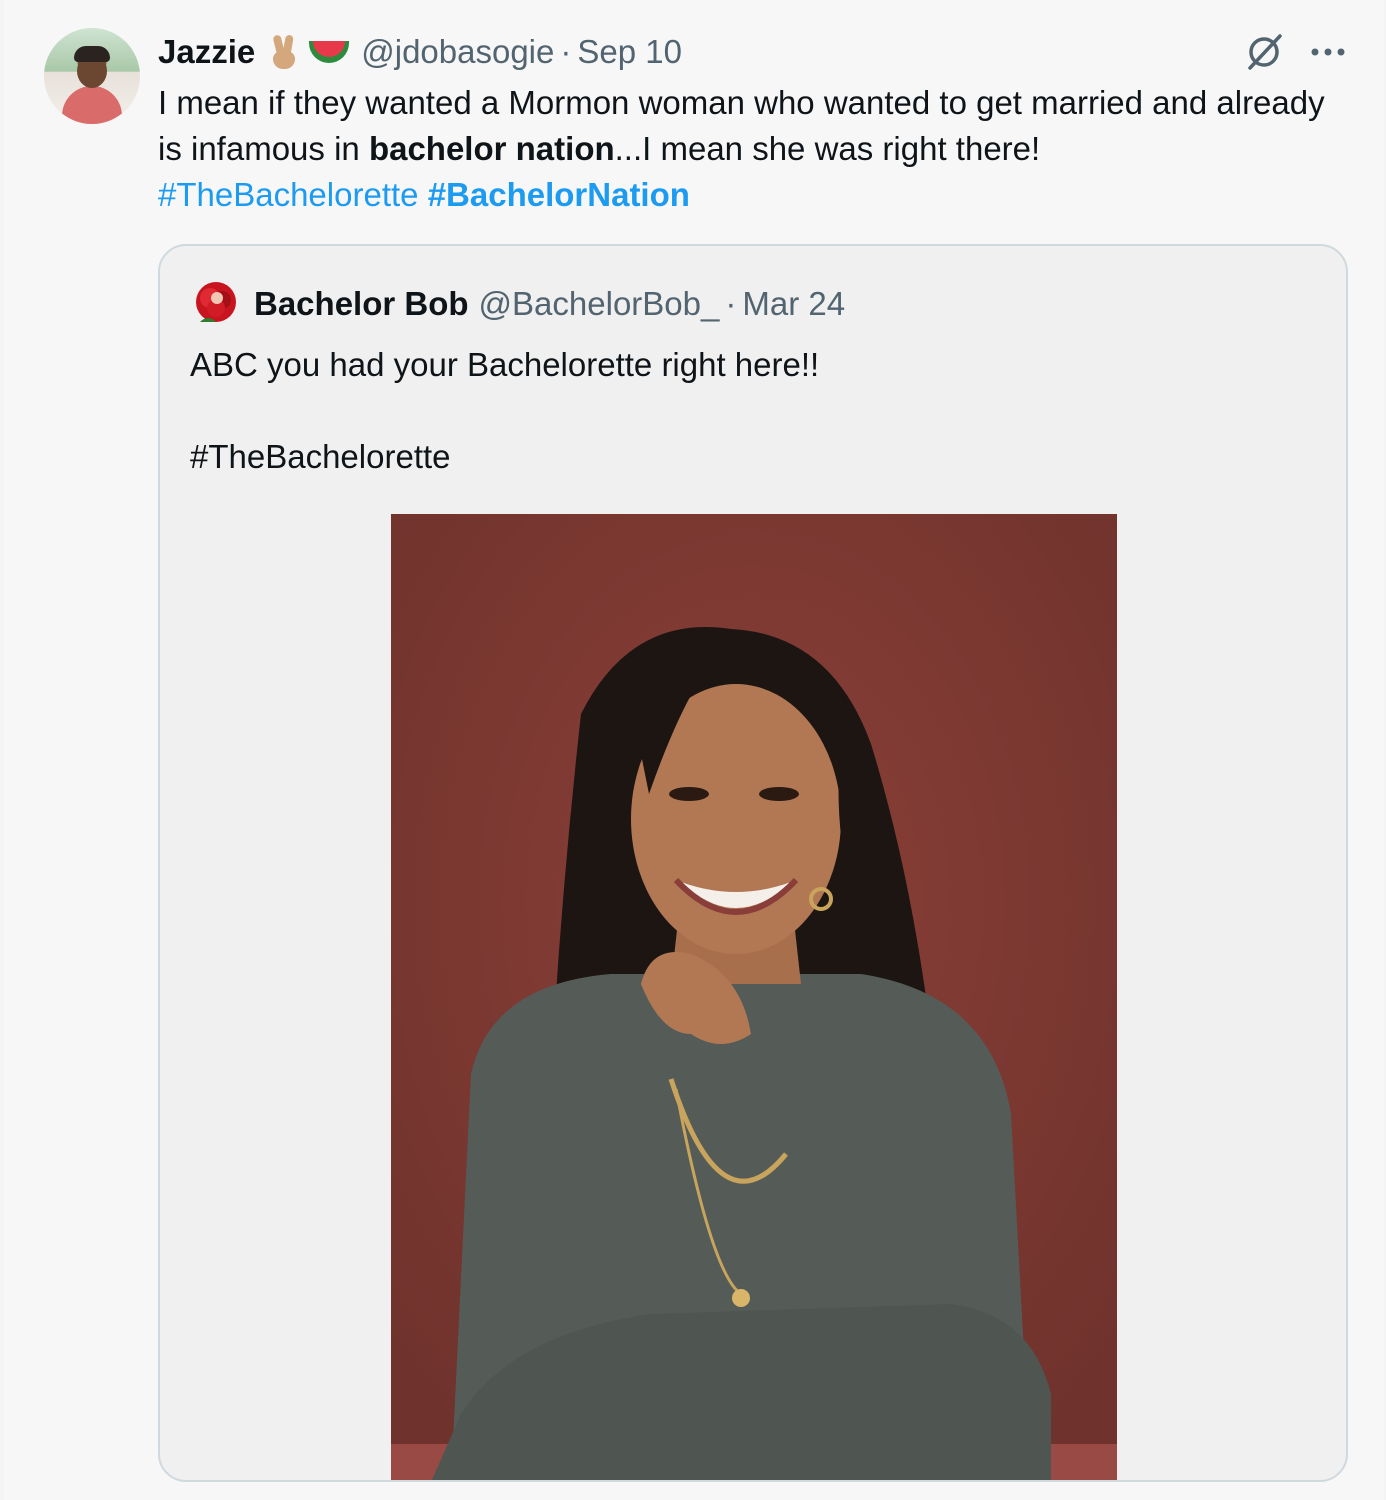  I want to click on hashtag-thebachelorette: #TheBachelorette, so click(288, 194).